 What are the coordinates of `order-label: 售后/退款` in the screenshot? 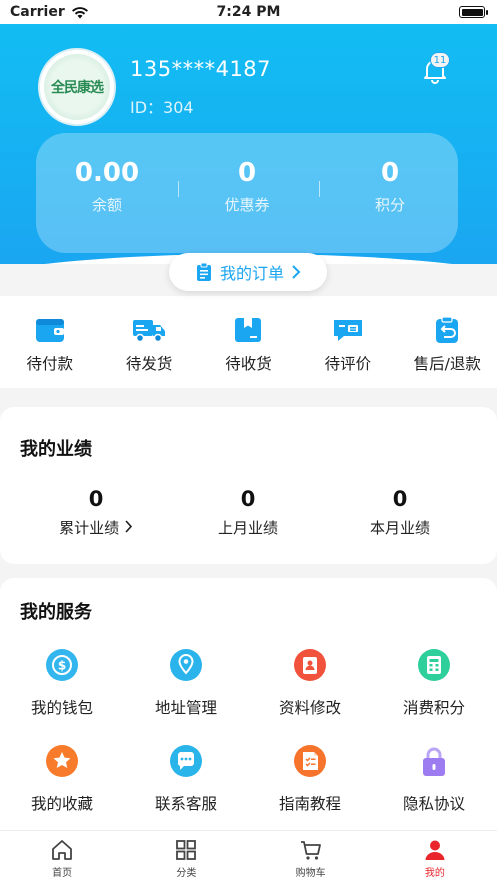 It's located at (447, 364).